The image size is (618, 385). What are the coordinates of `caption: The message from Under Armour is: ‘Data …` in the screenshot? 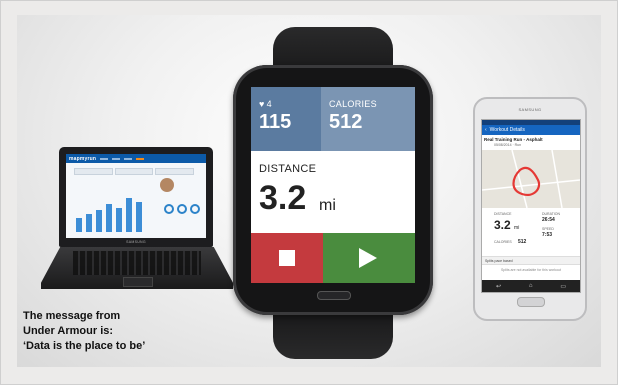 It's located at (123, 331).